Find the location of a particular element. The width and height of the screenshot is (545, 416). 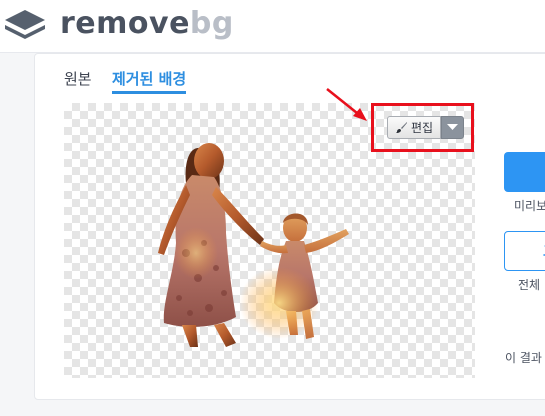

download-button is located at coordinates (524, 172).